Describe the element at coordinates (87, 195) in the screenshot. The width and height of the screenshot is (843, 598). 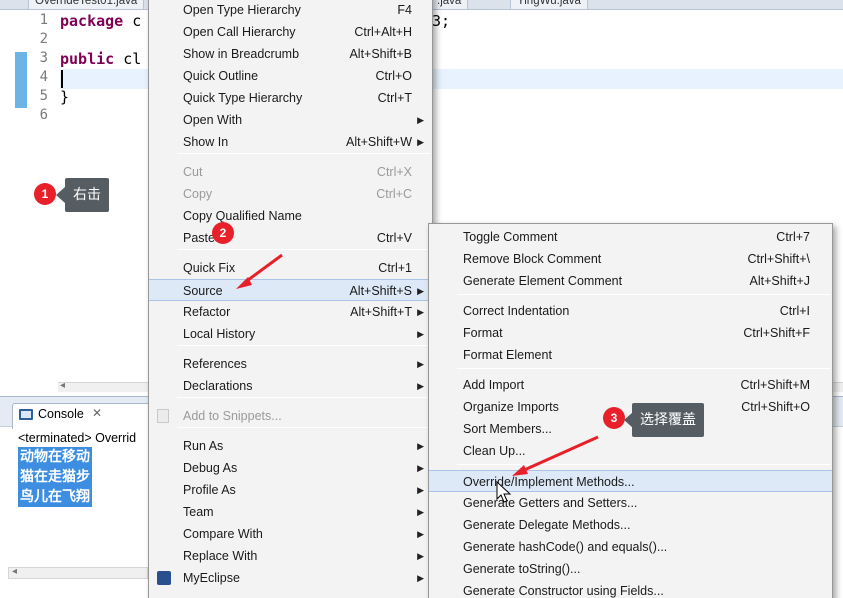
I see `step-1-callout: 右击` at that location.